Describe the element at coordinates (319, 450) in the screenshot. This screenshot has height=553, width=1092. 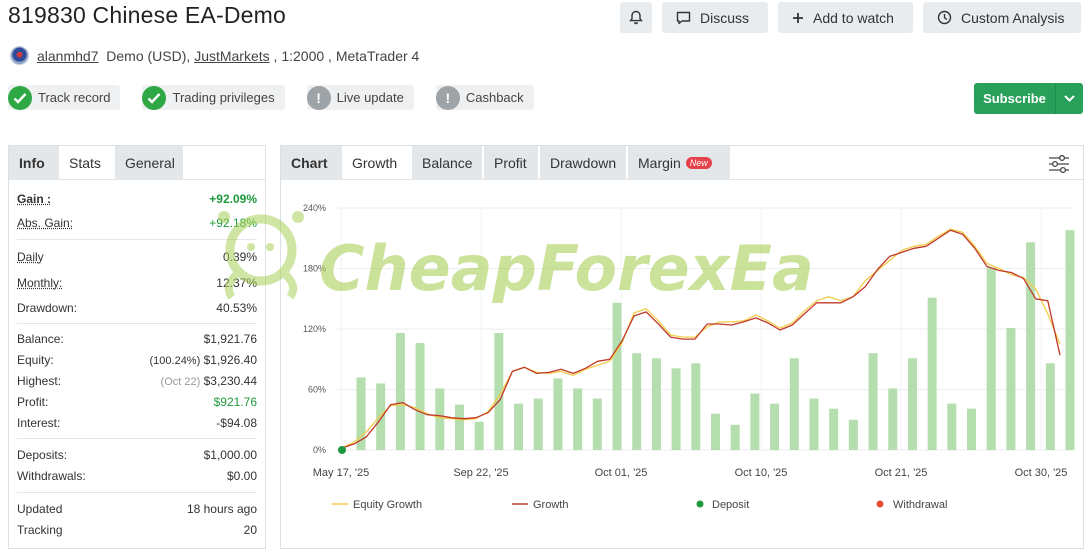
I see `y-tick-label: 0%` at that location.